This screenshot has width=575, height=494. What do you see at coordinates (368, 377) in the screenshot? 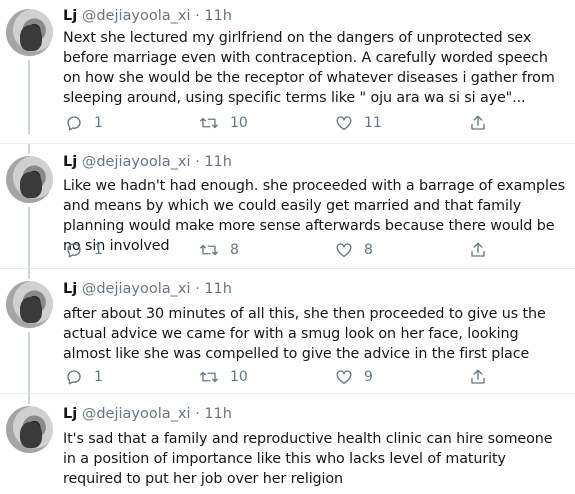
I see `like-count: 9` at bounding box center [368, 377].